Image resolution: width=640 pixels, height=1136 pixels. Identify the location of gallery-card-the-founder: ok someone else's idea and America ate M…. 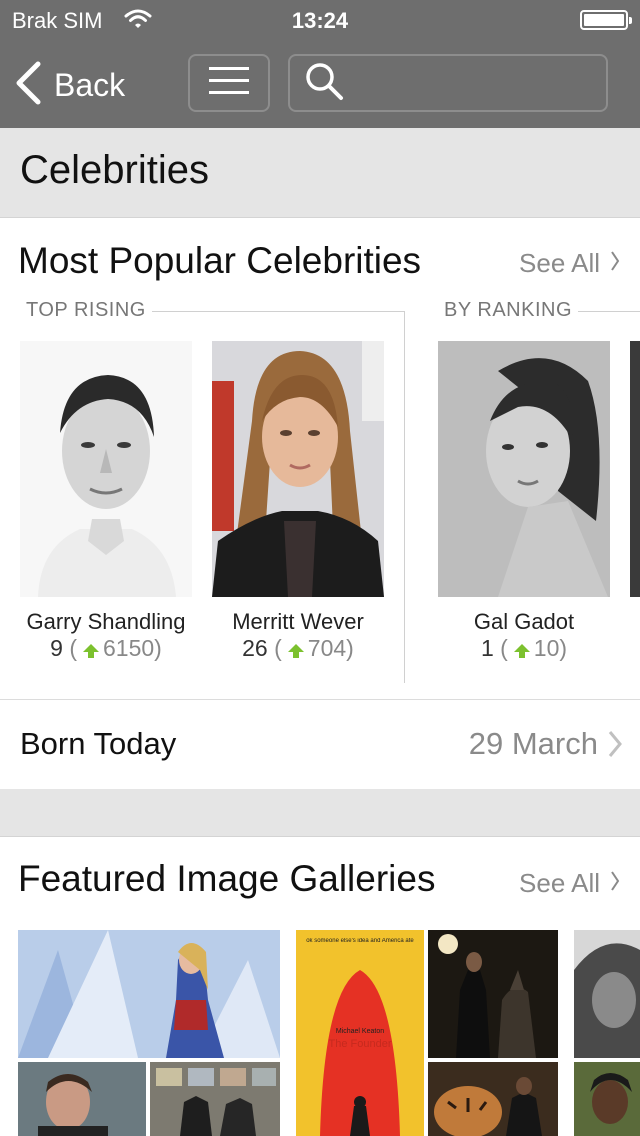
(427, 1033).